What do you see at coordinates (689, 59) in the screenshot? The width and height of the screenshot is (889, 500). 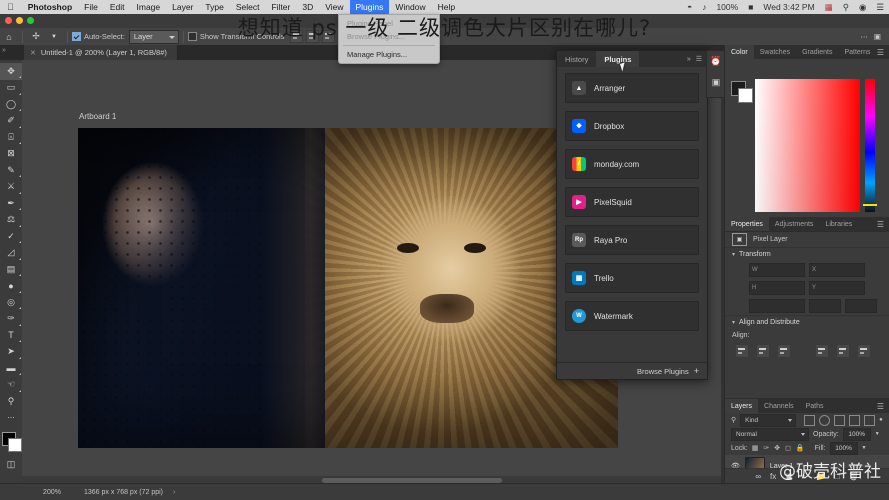 I see `chevron-double-right-icon: »` at bounding box center [689, 59].